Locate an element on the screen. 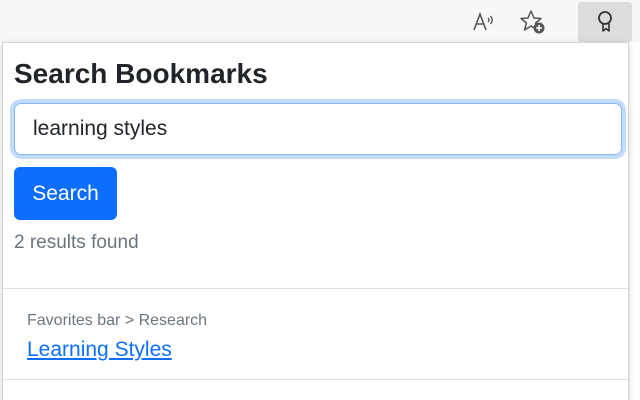 The image size is (640, 400). bookmark-folder-path: Favorites bar > Research is located at coordinates (117, 320).